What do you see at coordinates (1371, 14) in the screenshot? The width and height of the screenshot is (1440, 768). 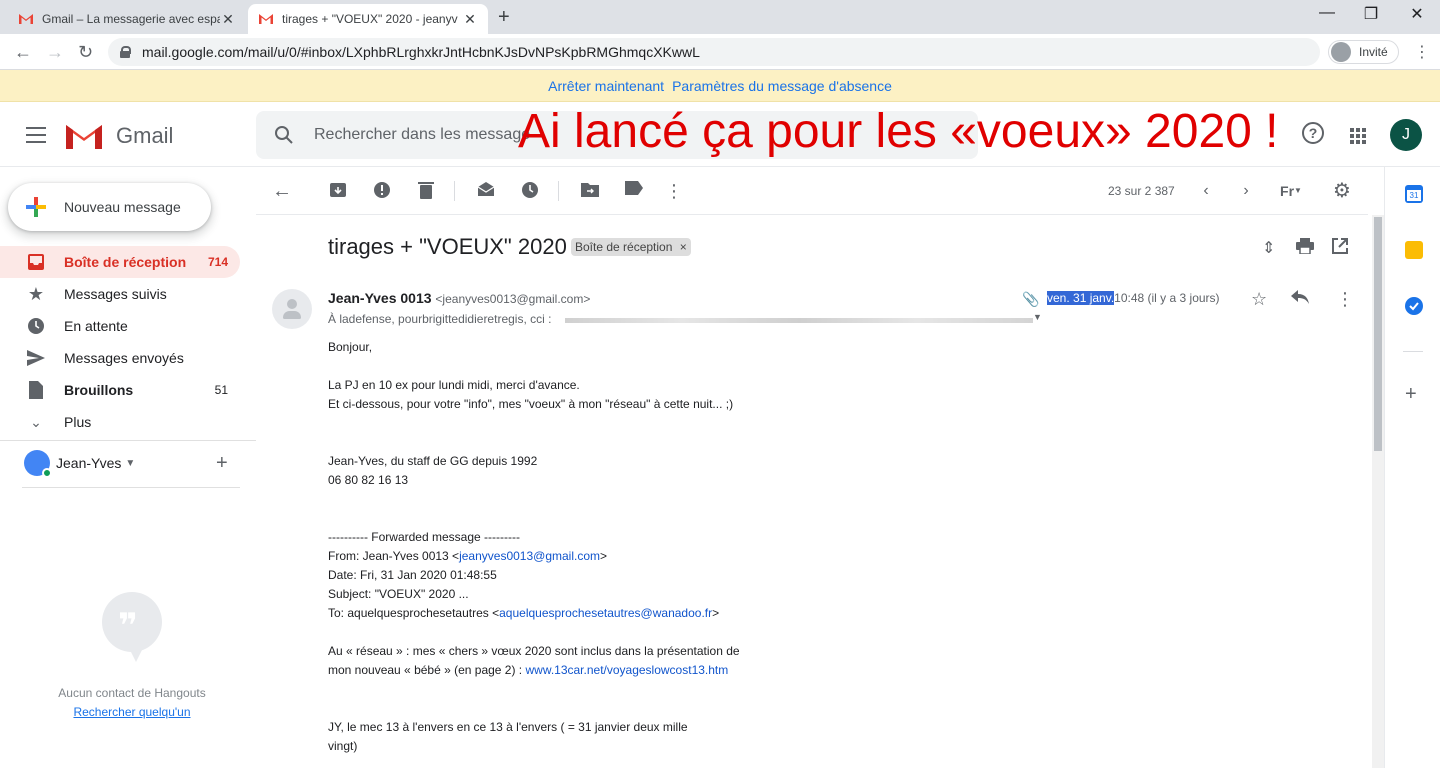 I see `maximize-icon: ❐` at bounding box center [1371, 14].